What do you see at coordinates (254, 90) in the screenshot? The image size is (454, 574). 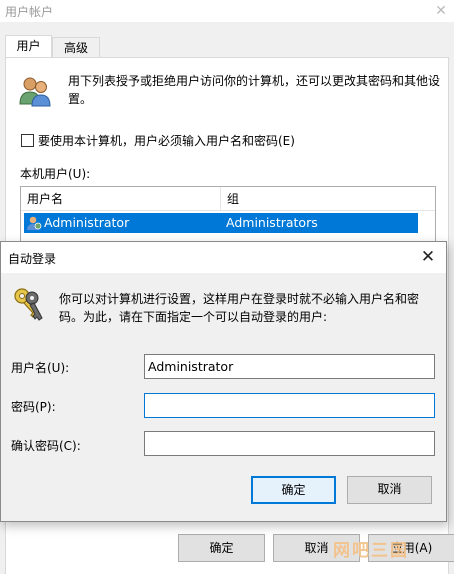 I see `intro-text: 用下列表授予或拒绝用户访问你的计算机，还可以更改其密码和其他设置。` at bounding box center [254, 90].